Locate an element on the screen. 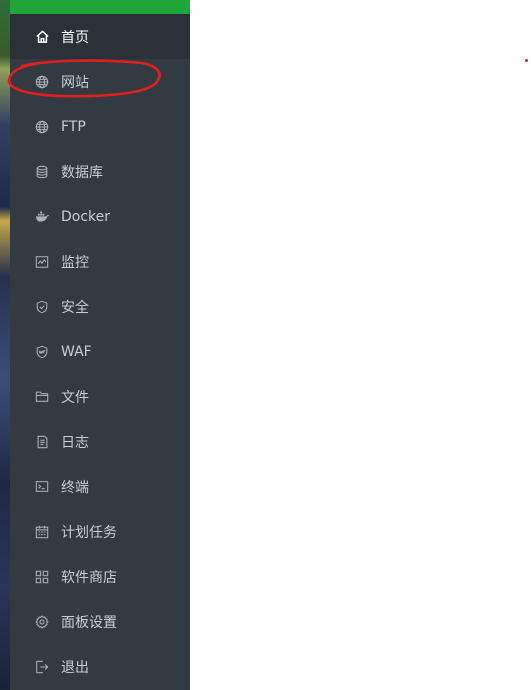  sidebar-item-panel-settings: 面板设置 is located at coordinates (100, 621).